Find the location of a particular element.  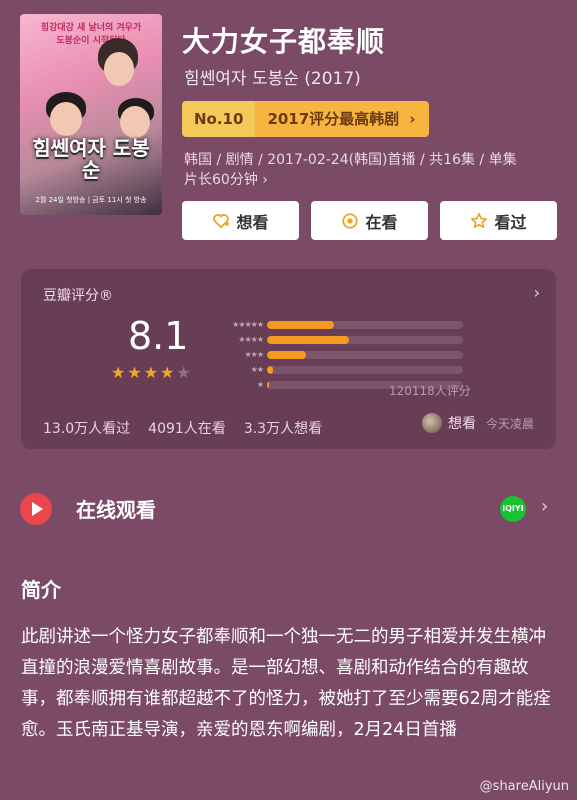

show-title: 大力女子都奉顺 is located at coordinates (284, 41).